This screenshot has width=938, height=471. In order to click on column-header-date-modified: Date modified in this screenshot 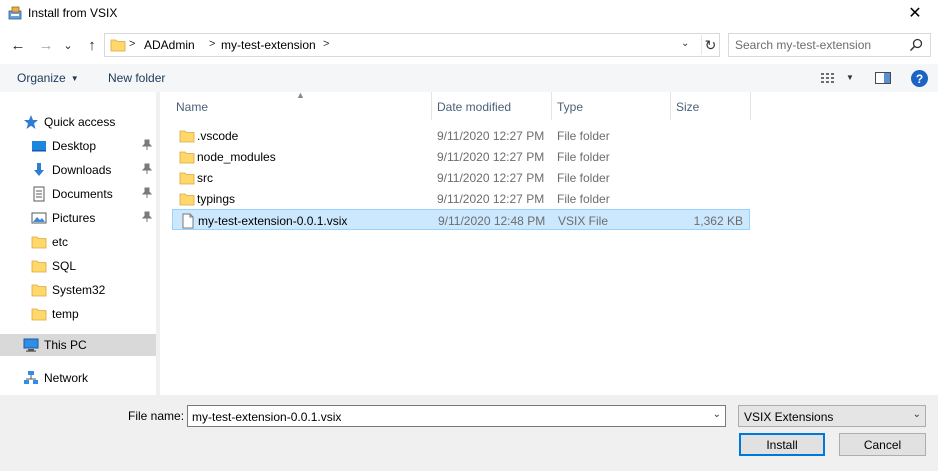, I will do `click(491, 109)`.